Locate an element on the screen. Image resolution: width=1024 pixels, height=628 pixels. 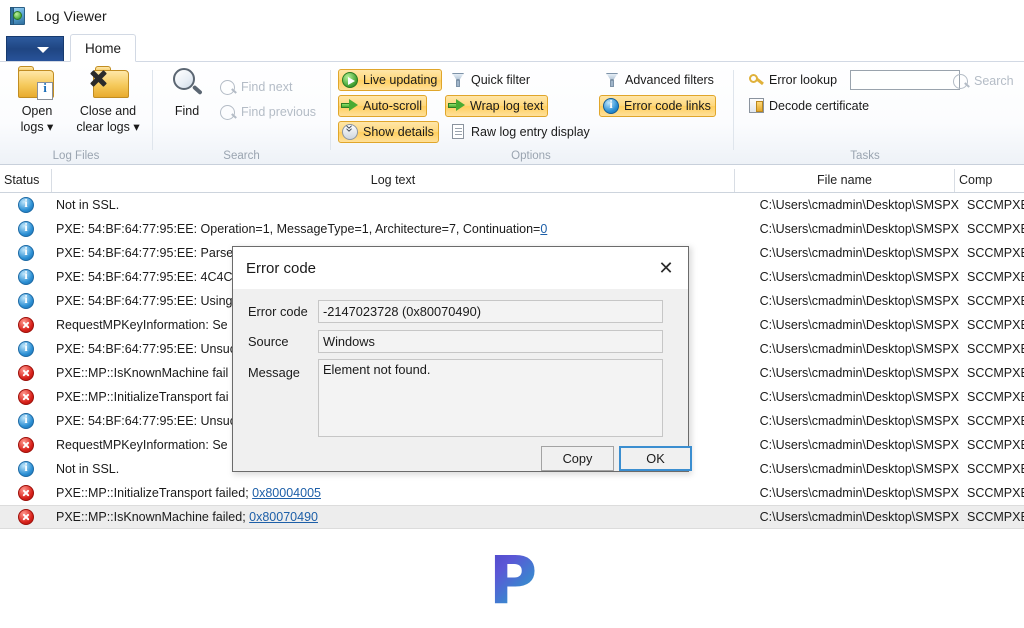
close-icon: ✕ is located at coordinates (666, 268).